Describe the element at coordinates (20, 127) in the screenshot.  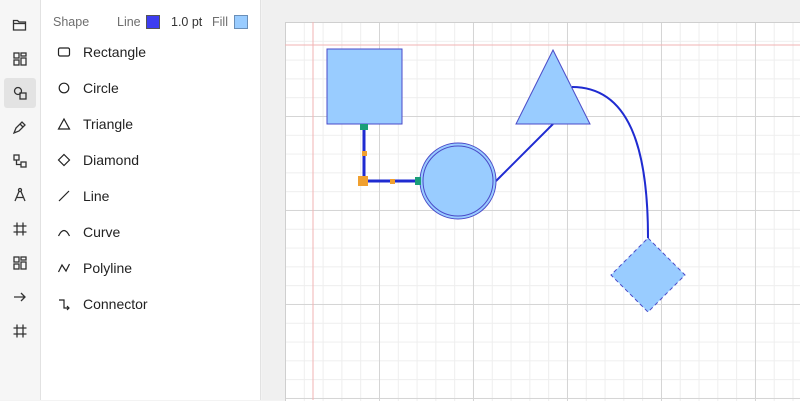
I see `pen-icon` at that location.